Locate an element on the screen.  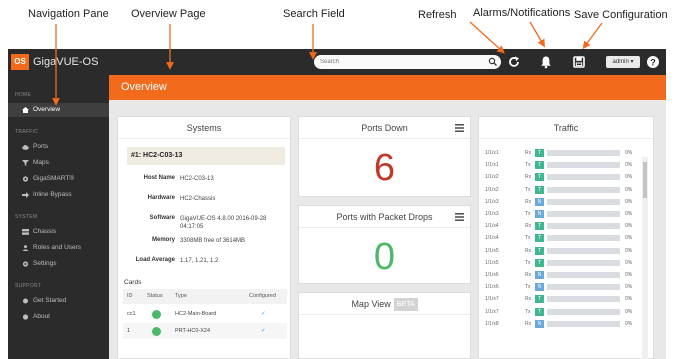
bell-icon is located at coordinates (546, 62).